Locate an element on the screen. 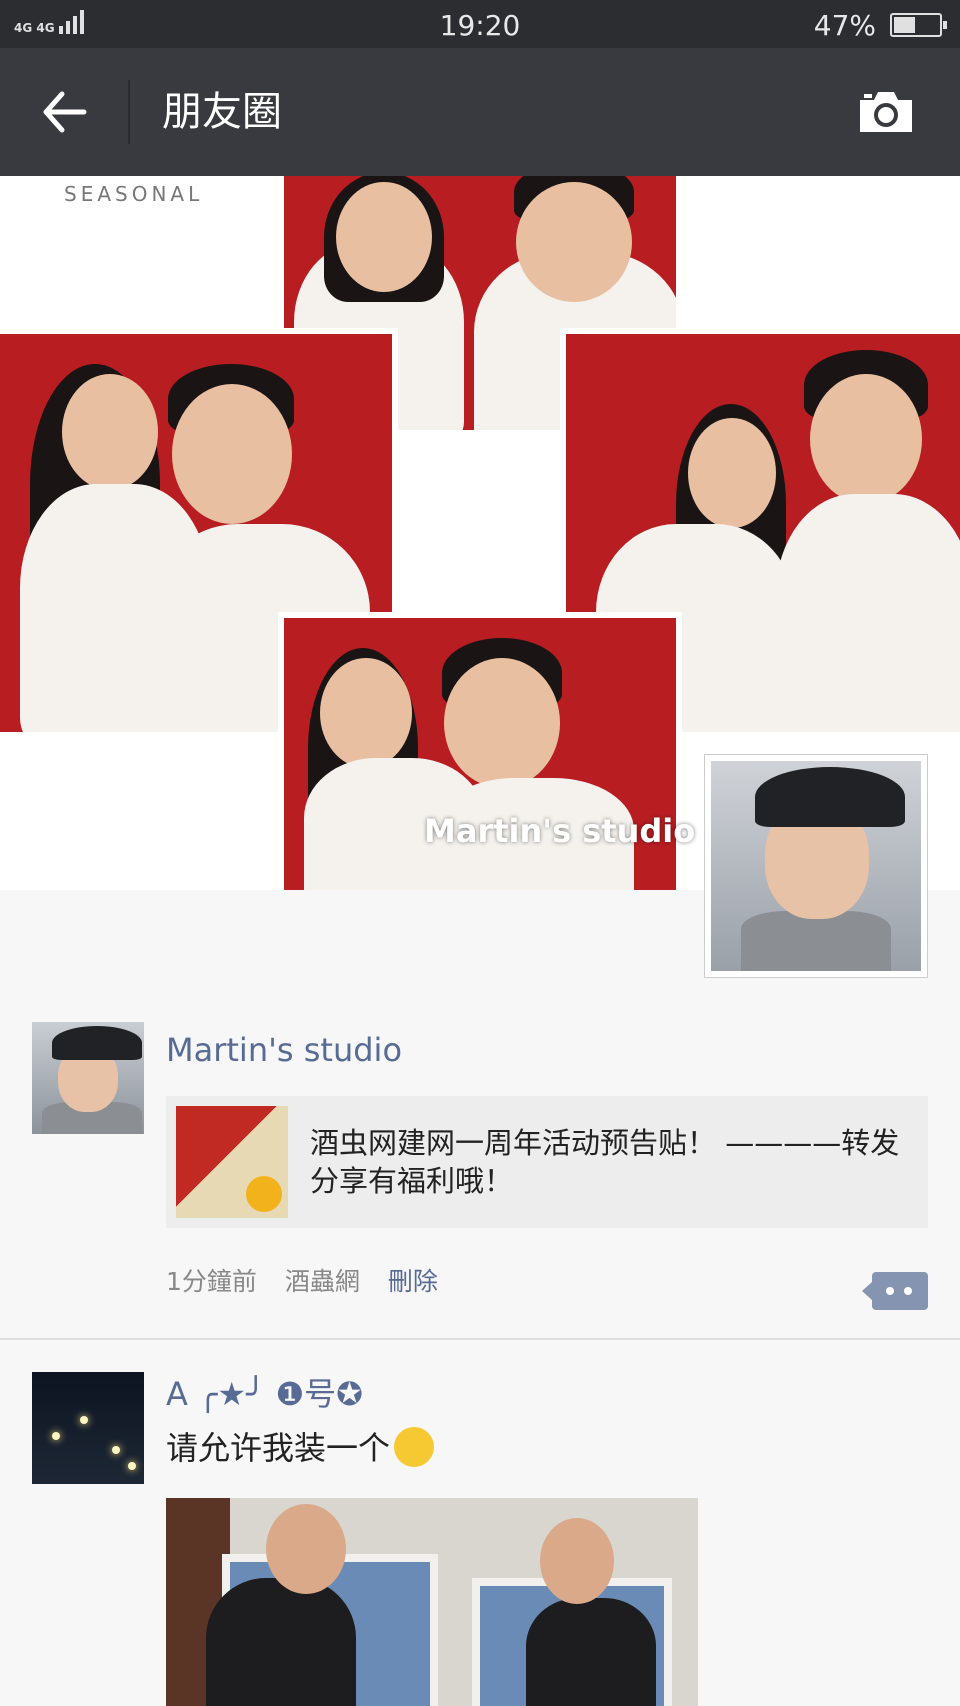 Image resolution: width=960 pixels, height=1706 pixels. cover-watermark: Martin's studio is located at coordinates (560, 831).